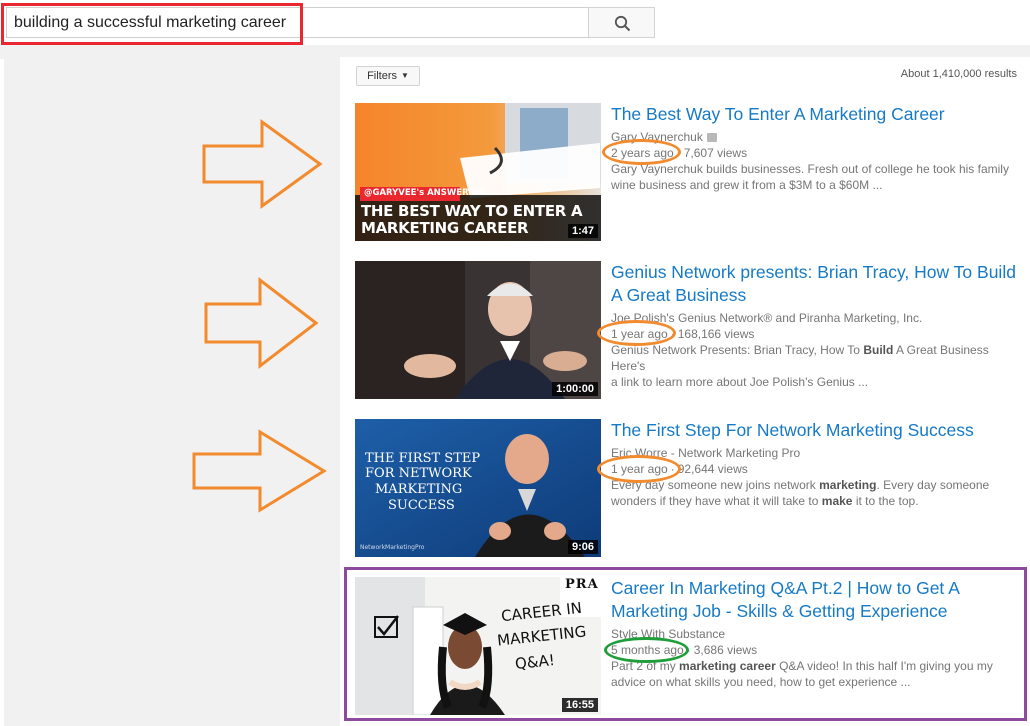 The height and width of the screenshot is (726, 1030). I want to click on thumbnail-caption-line3: MARKETING, so click(419, 489).